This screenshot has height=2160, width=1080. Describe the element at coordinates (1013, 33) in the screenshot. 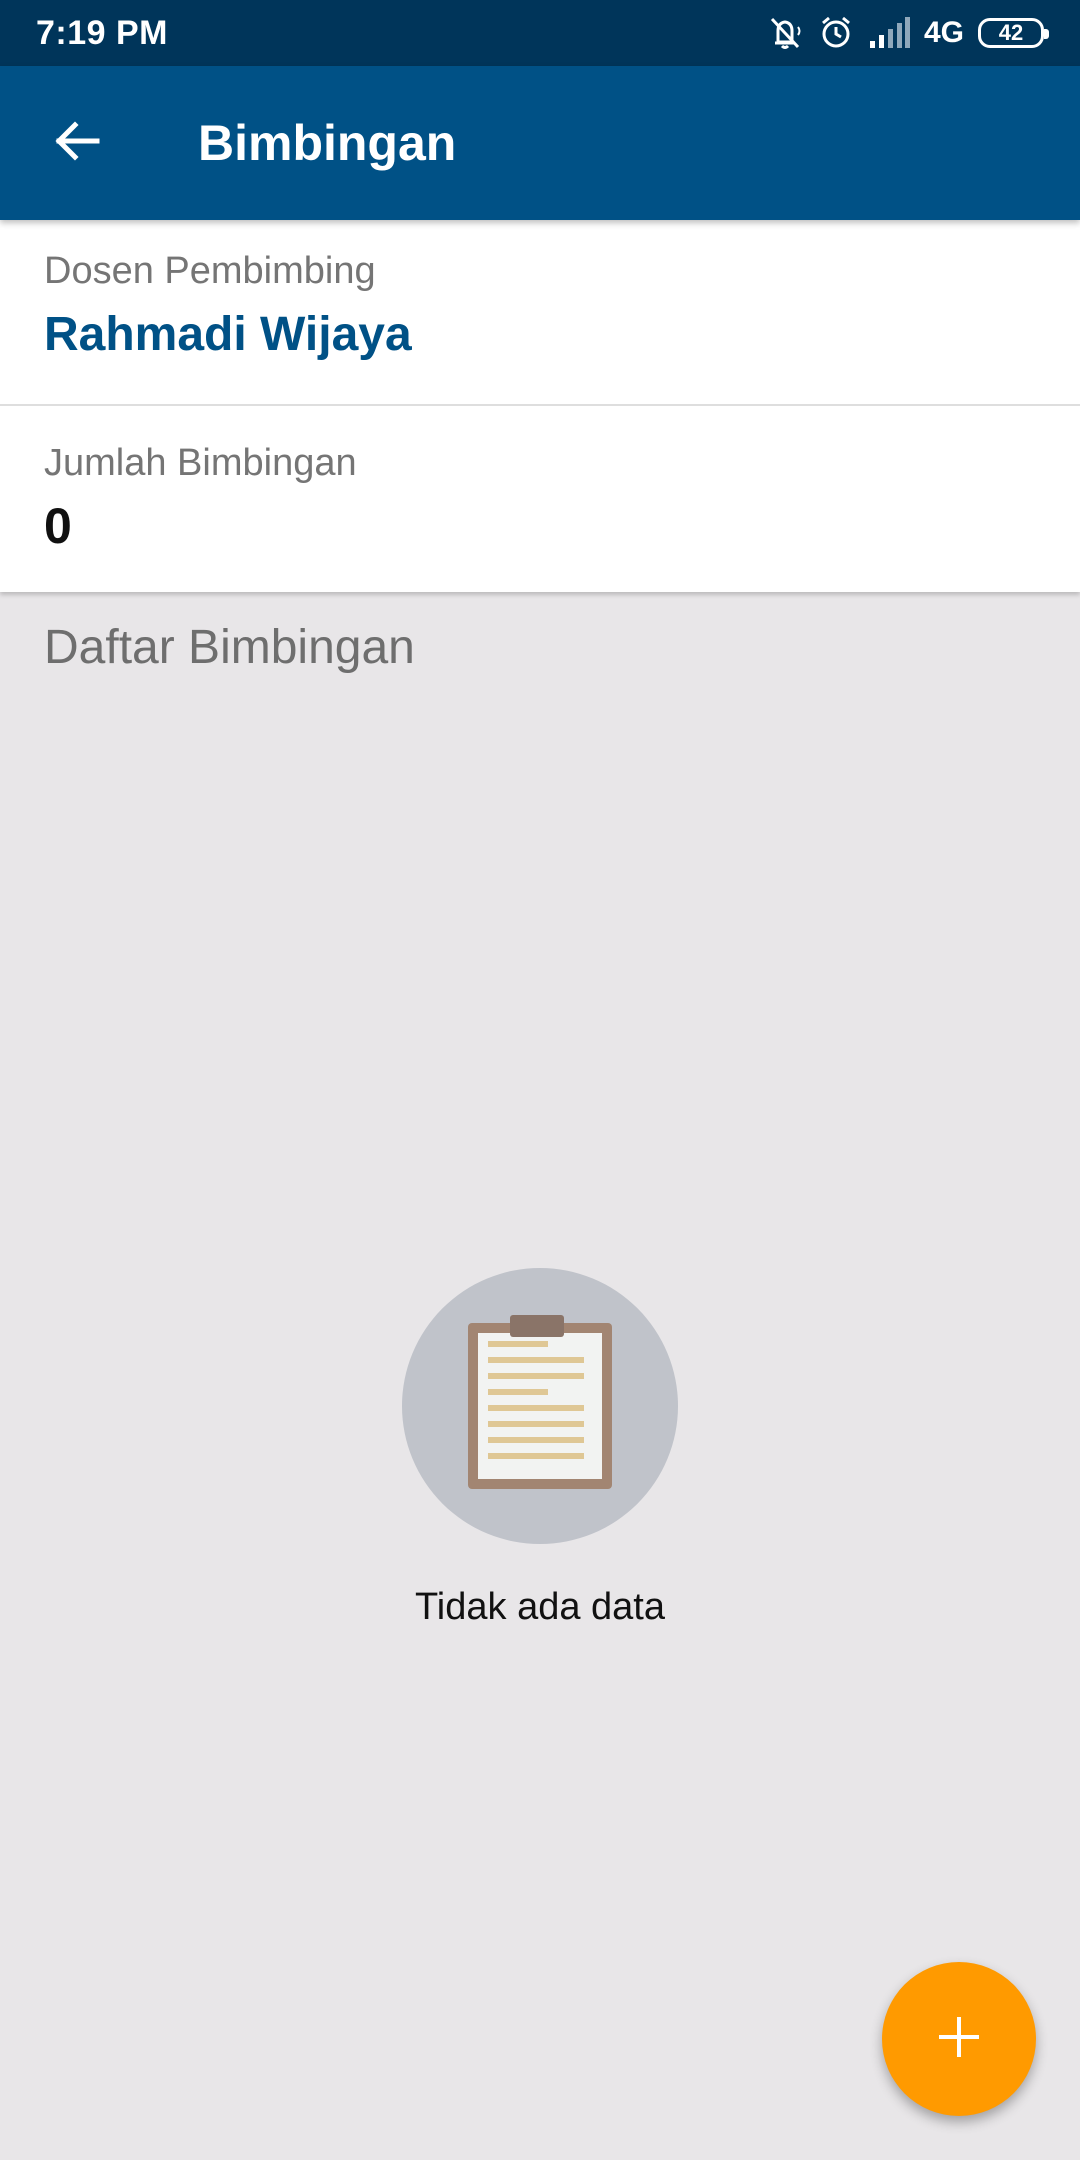

I see `battery-icon: 42` at that location.